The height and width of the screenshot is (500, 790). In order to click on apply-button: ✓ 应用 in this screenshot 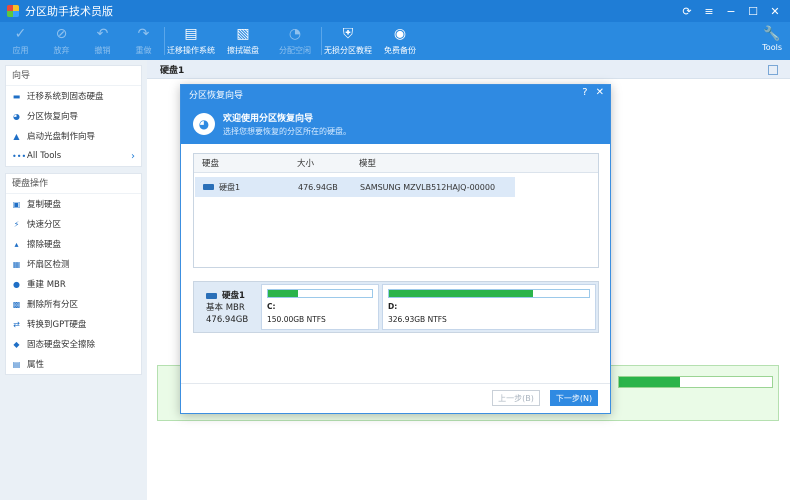, I will do `click(20, 41)`.